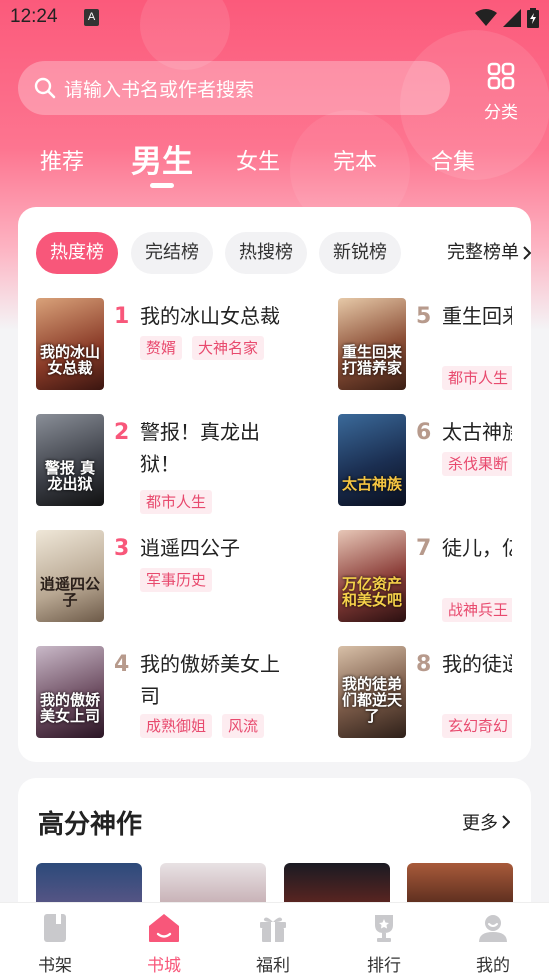 This screenshot has height=976, width=549. What do you see at coordinates (161, 348) in the screenshot?
I see `book-tag: 赘婿` at bounding box center [161, 348].